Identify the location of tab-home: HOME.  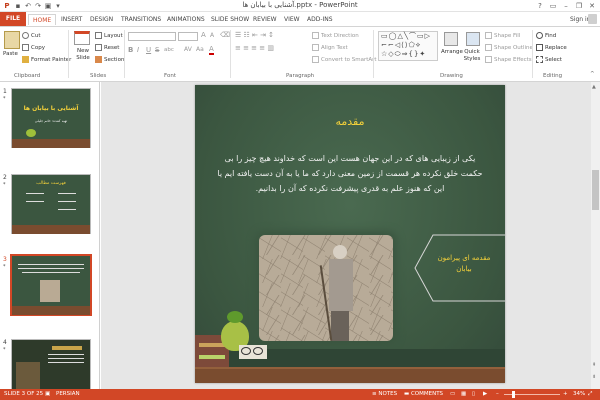
(42, 19).